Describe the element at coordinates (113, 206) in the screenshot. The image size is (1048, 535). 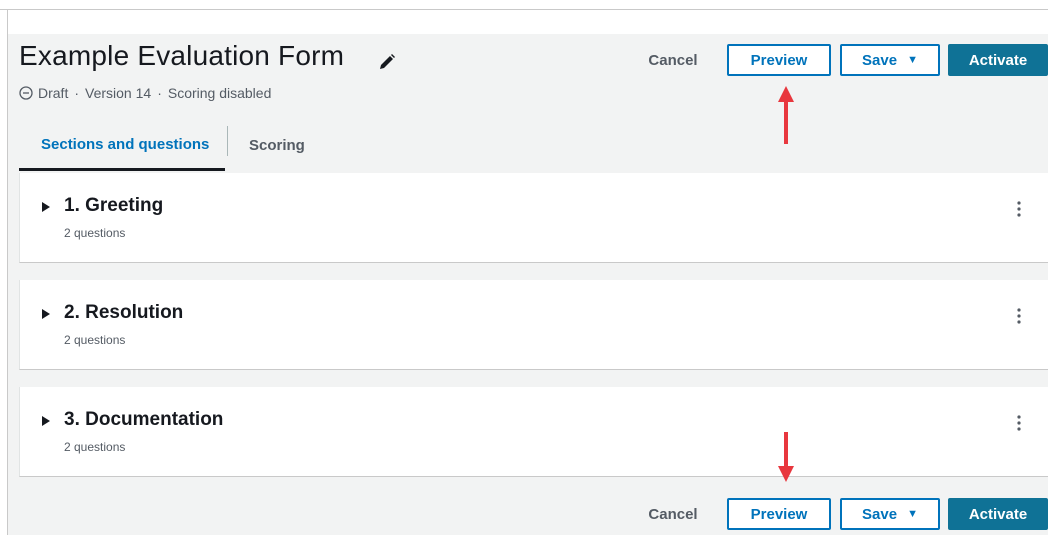
I see `section-title: 1. Greeting` at that location.